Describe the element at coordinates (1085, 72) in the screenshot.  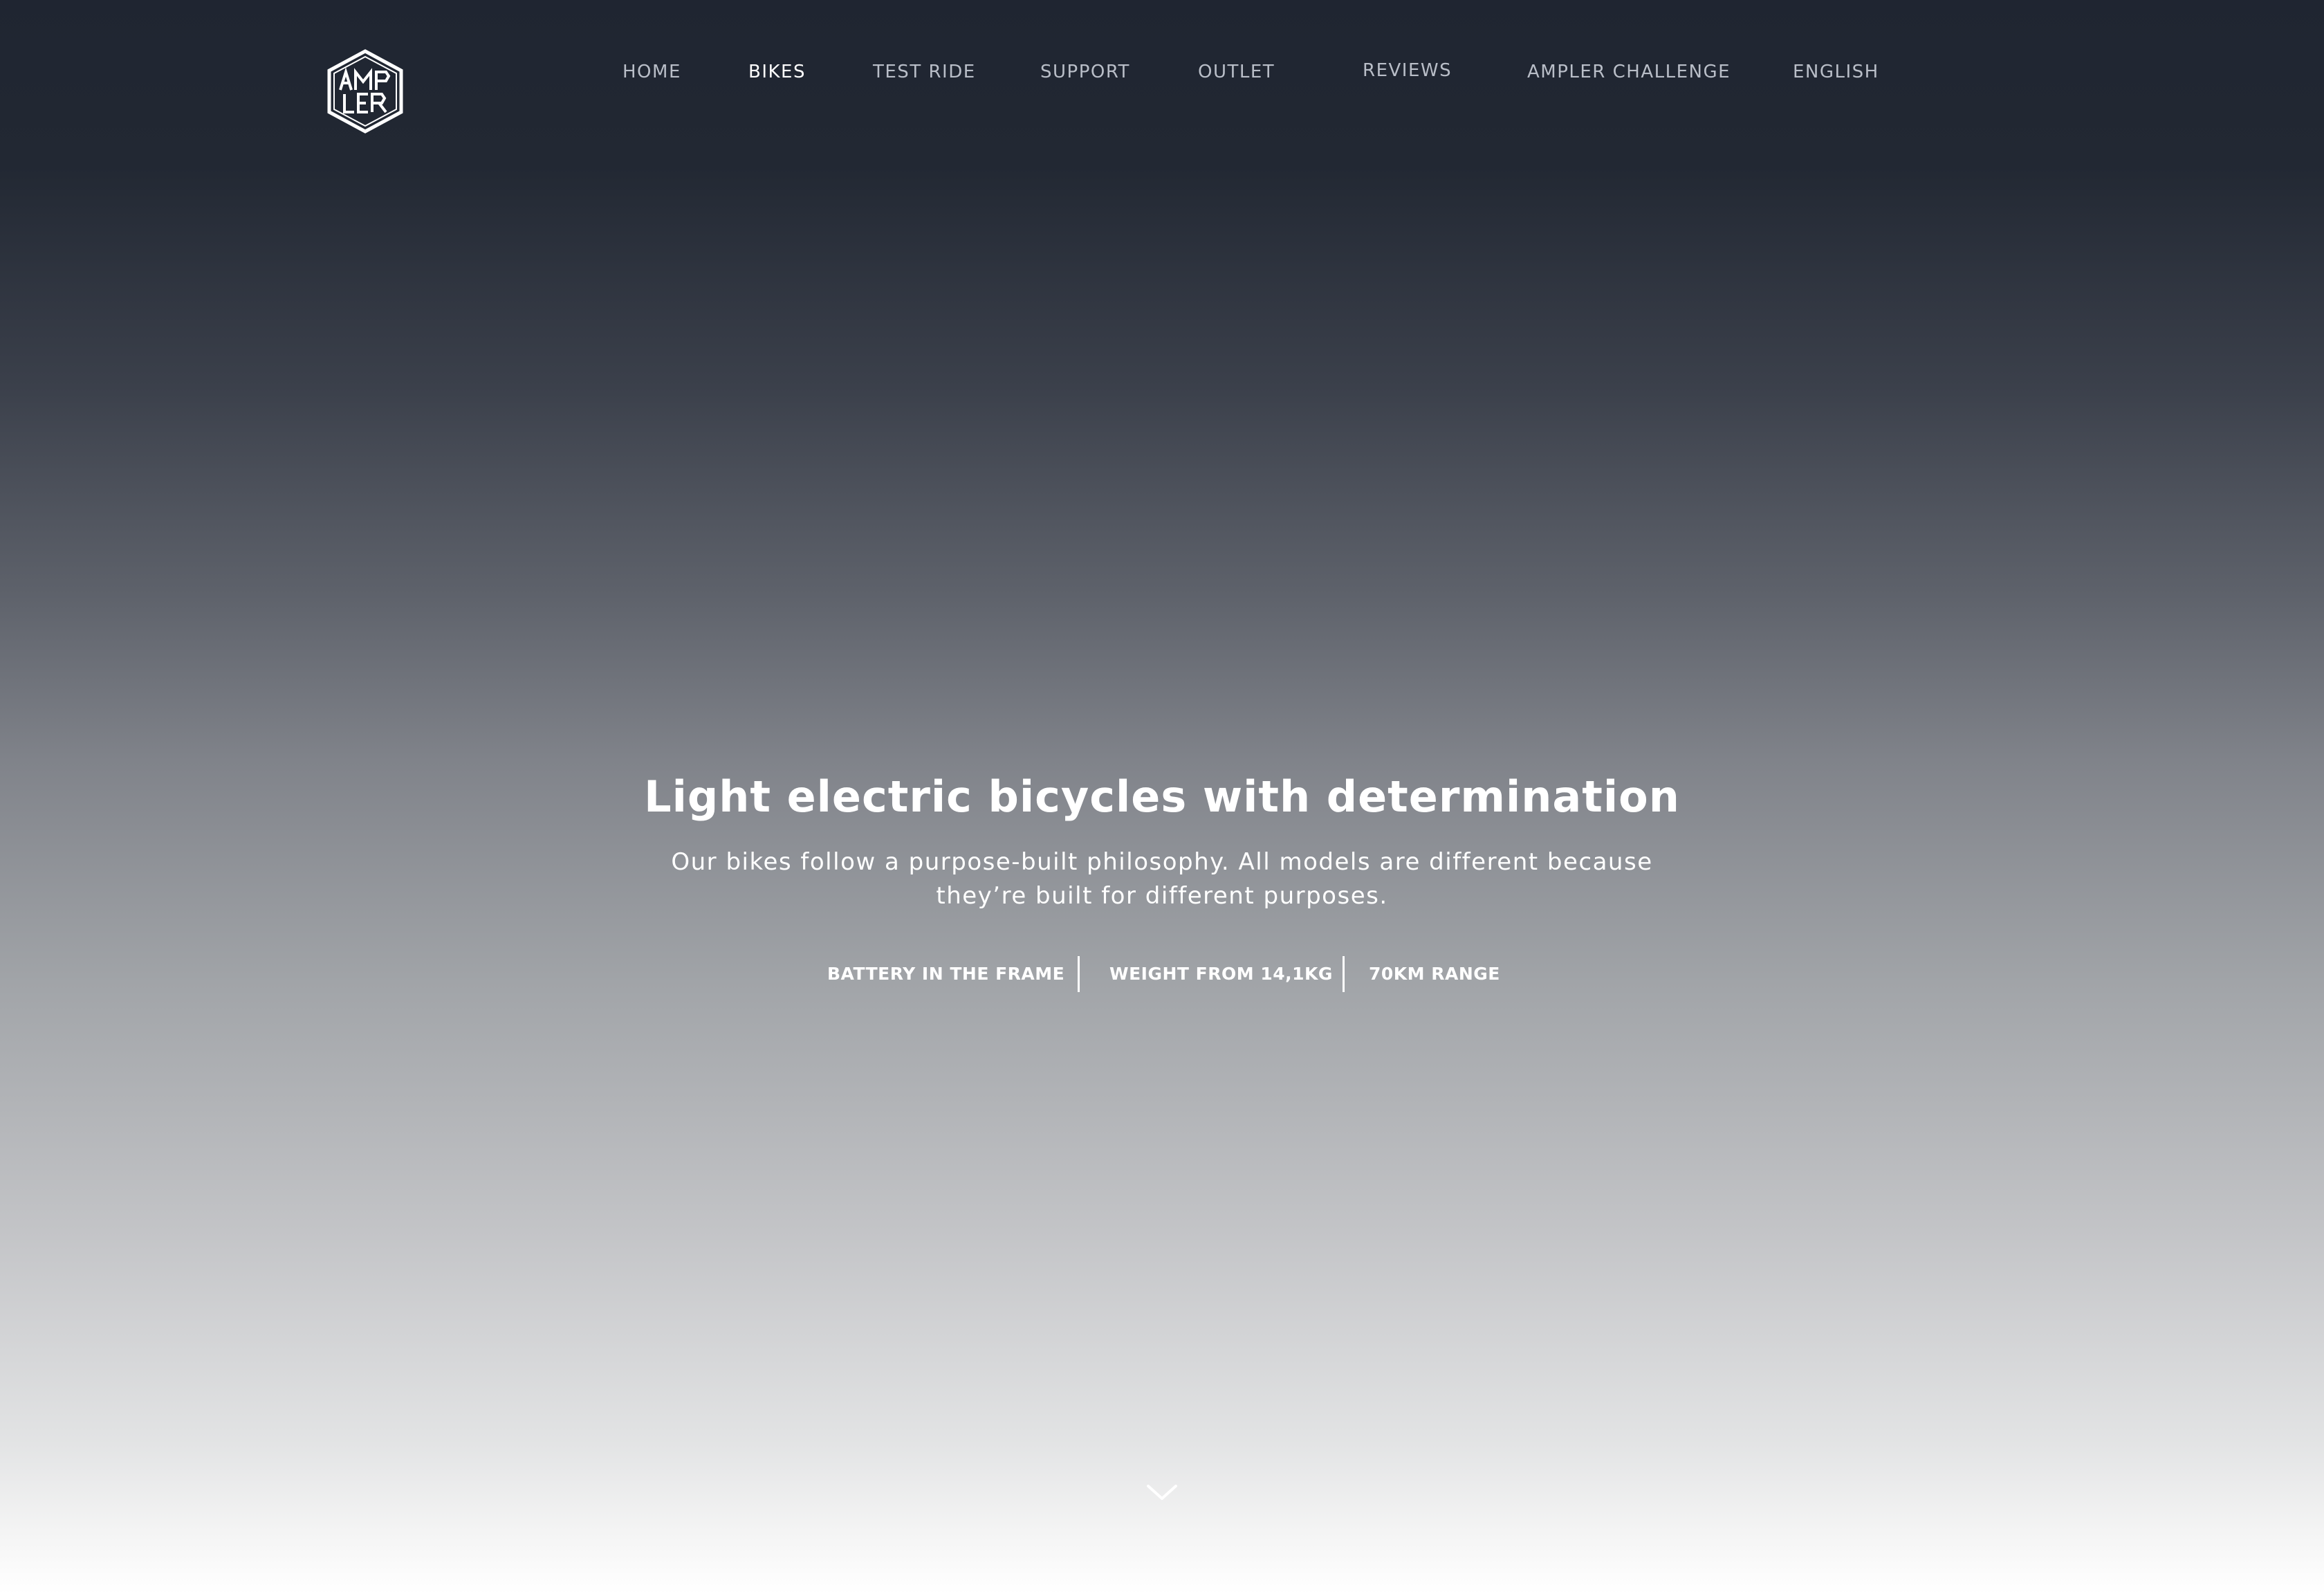
I see `nav-item-support: SUPPORT` at that location.